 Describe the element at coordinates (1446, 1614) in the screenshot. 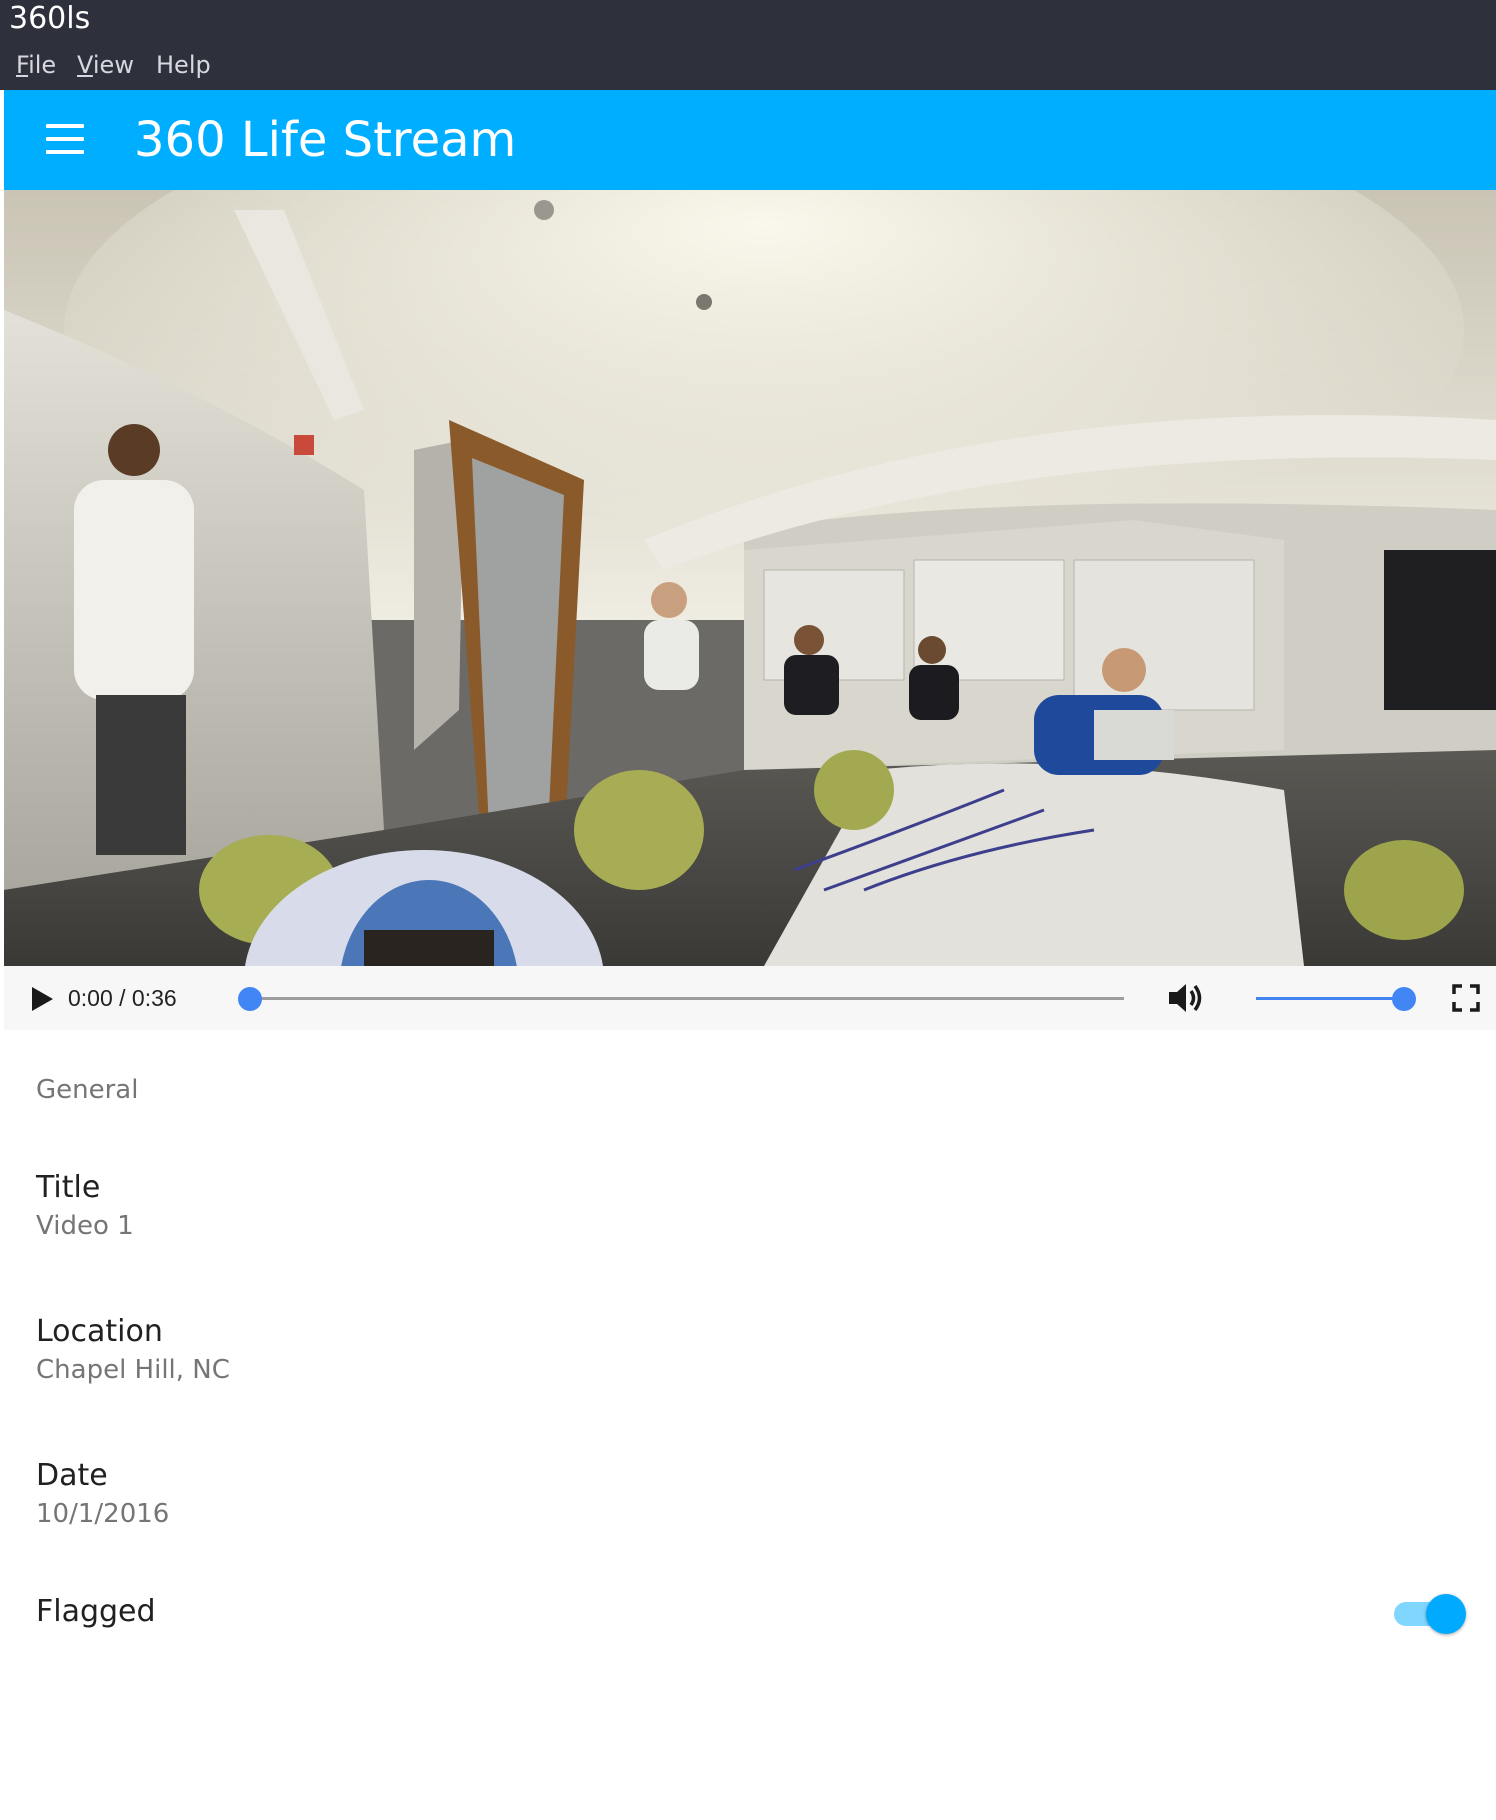

I see `flagged-toggle-knob` at that location.